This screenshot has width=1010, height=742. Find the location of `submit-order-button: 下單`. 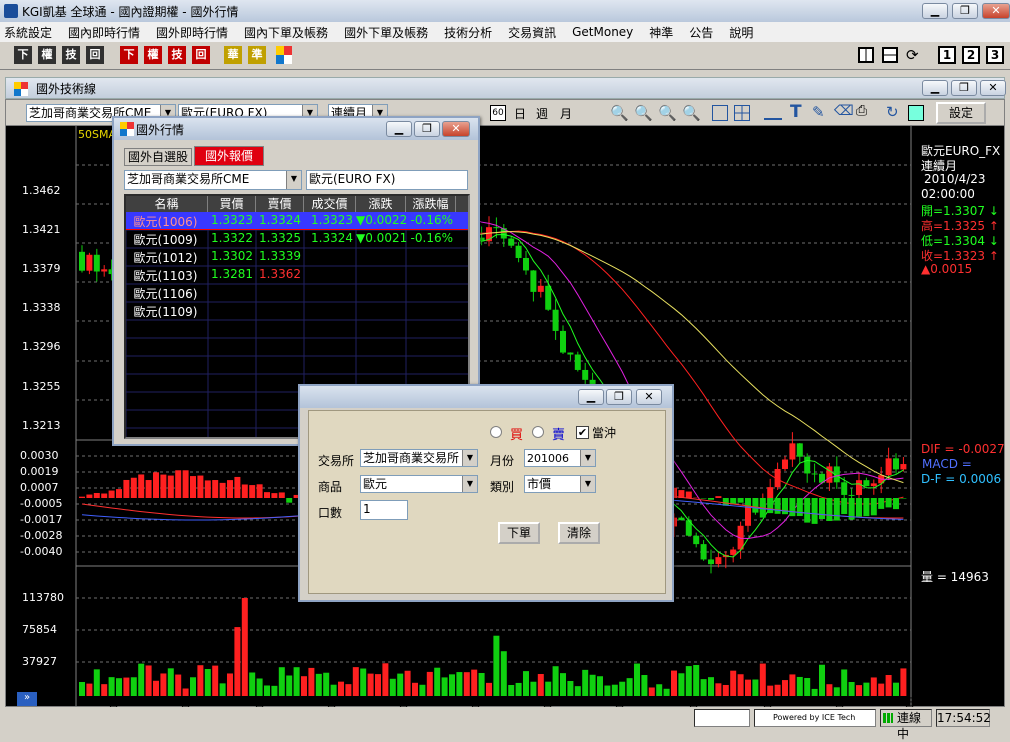

submit-order-button: 下單 is located at coordinates (519, 533).